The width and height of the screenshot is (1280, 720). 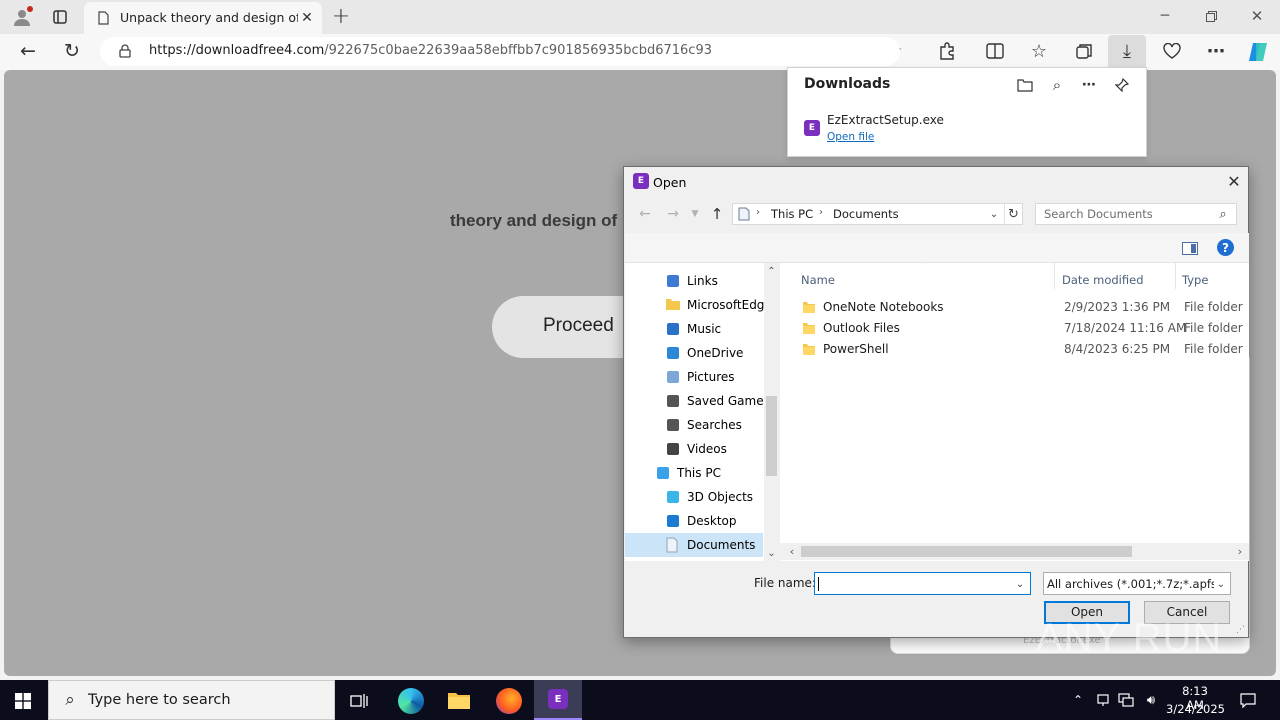 I want to click on nav-item-videos: Videos, so click(x=694, y=449).